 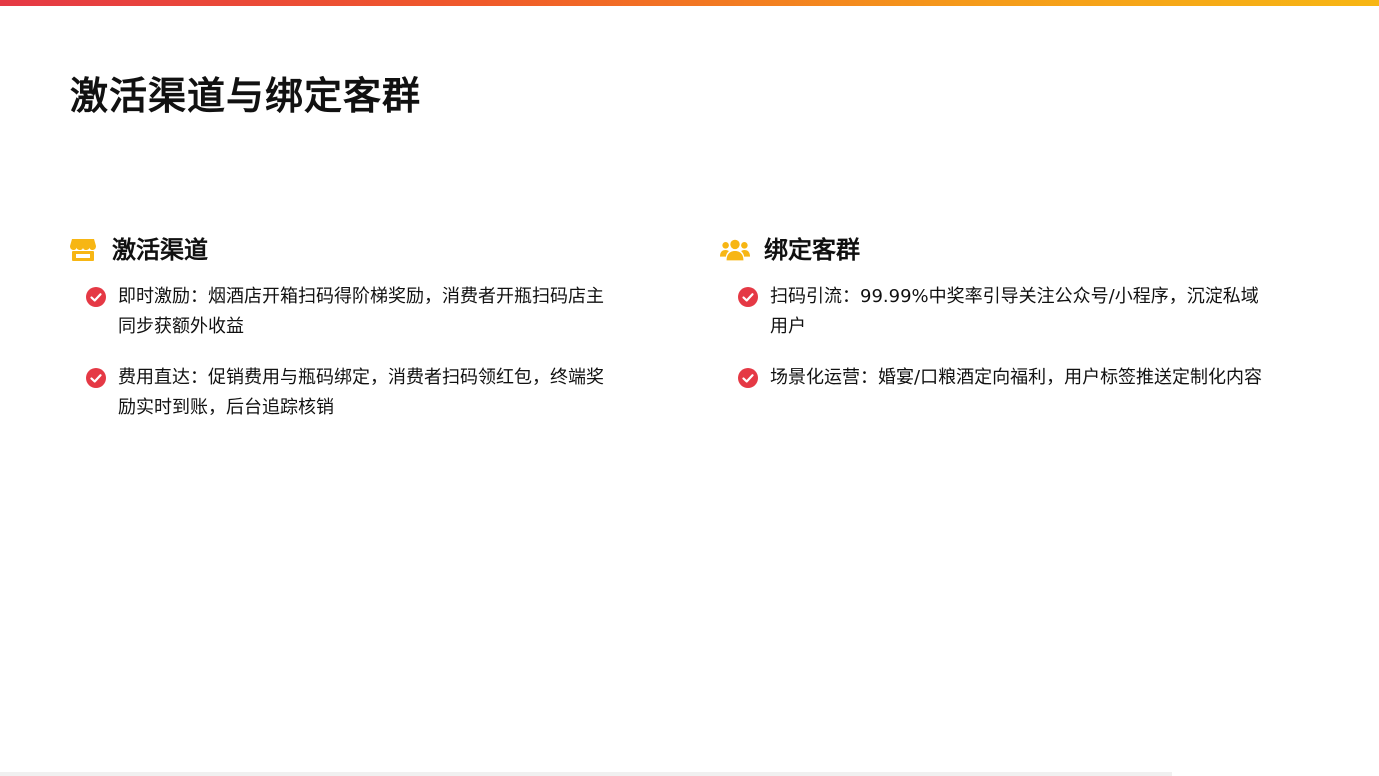 I want to click on list-item: 即时激励：烟酒店开箱扫码得阶梯奖励，消费者开瓶扫码店主同步获额外收益, so click(x=348, y=312).